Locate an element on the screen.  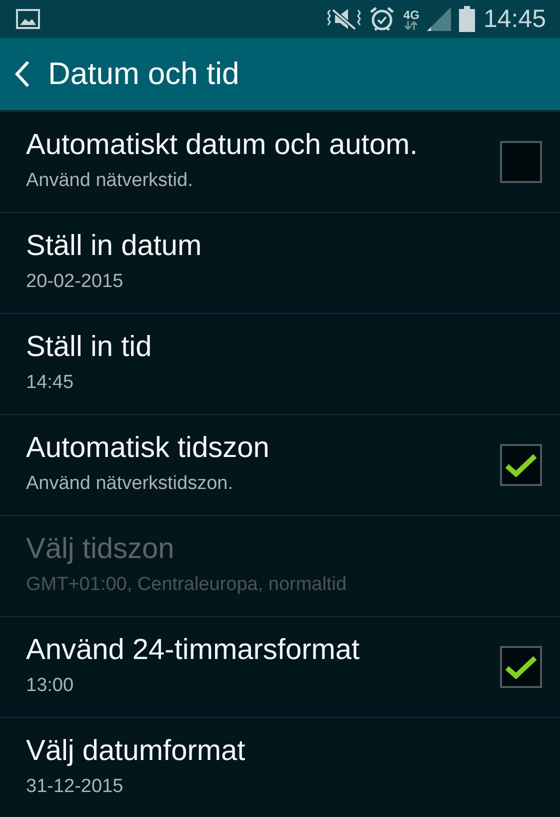
setting-summary: 13:00 is located at coordinates (50, 686).